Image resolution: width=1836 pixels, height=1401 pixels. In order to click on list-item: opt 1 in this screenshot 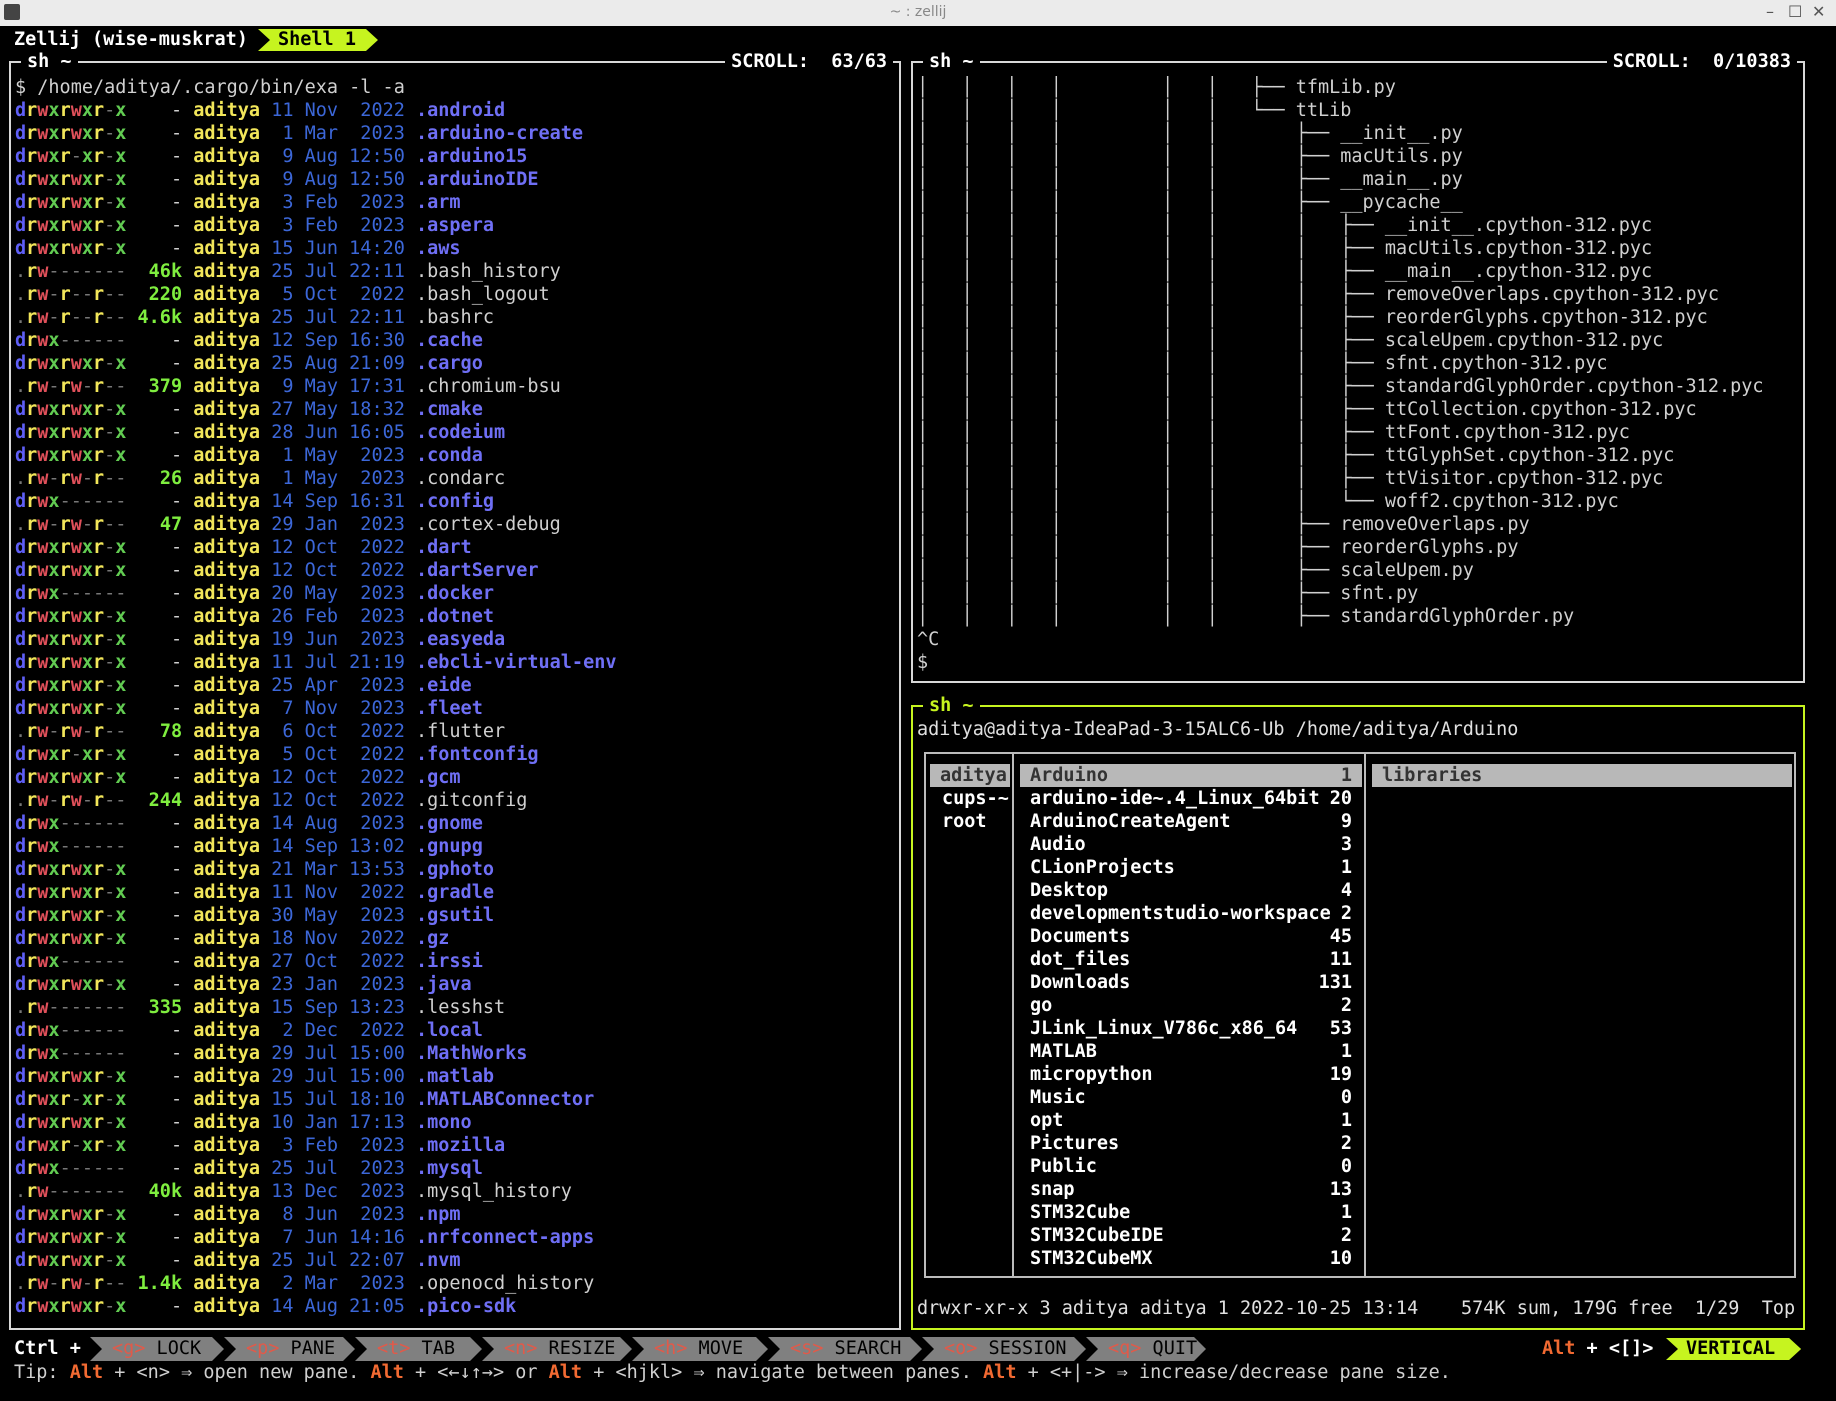, I will do `click(1191, 1120)`.